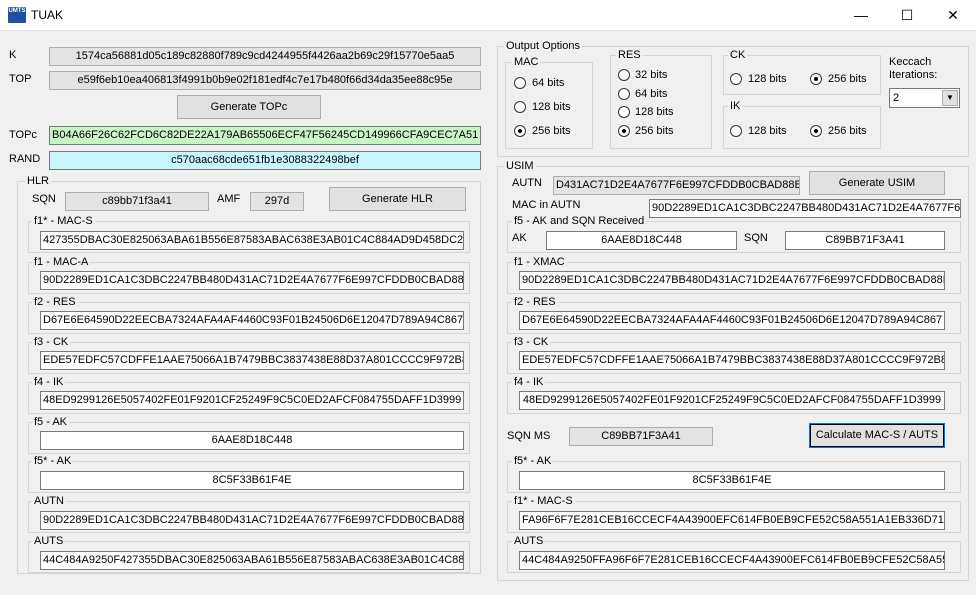  What do you see at coordinates (816, 131) in the screenshot?
I see `ik-256-radio` at bounding box center [816, 131].